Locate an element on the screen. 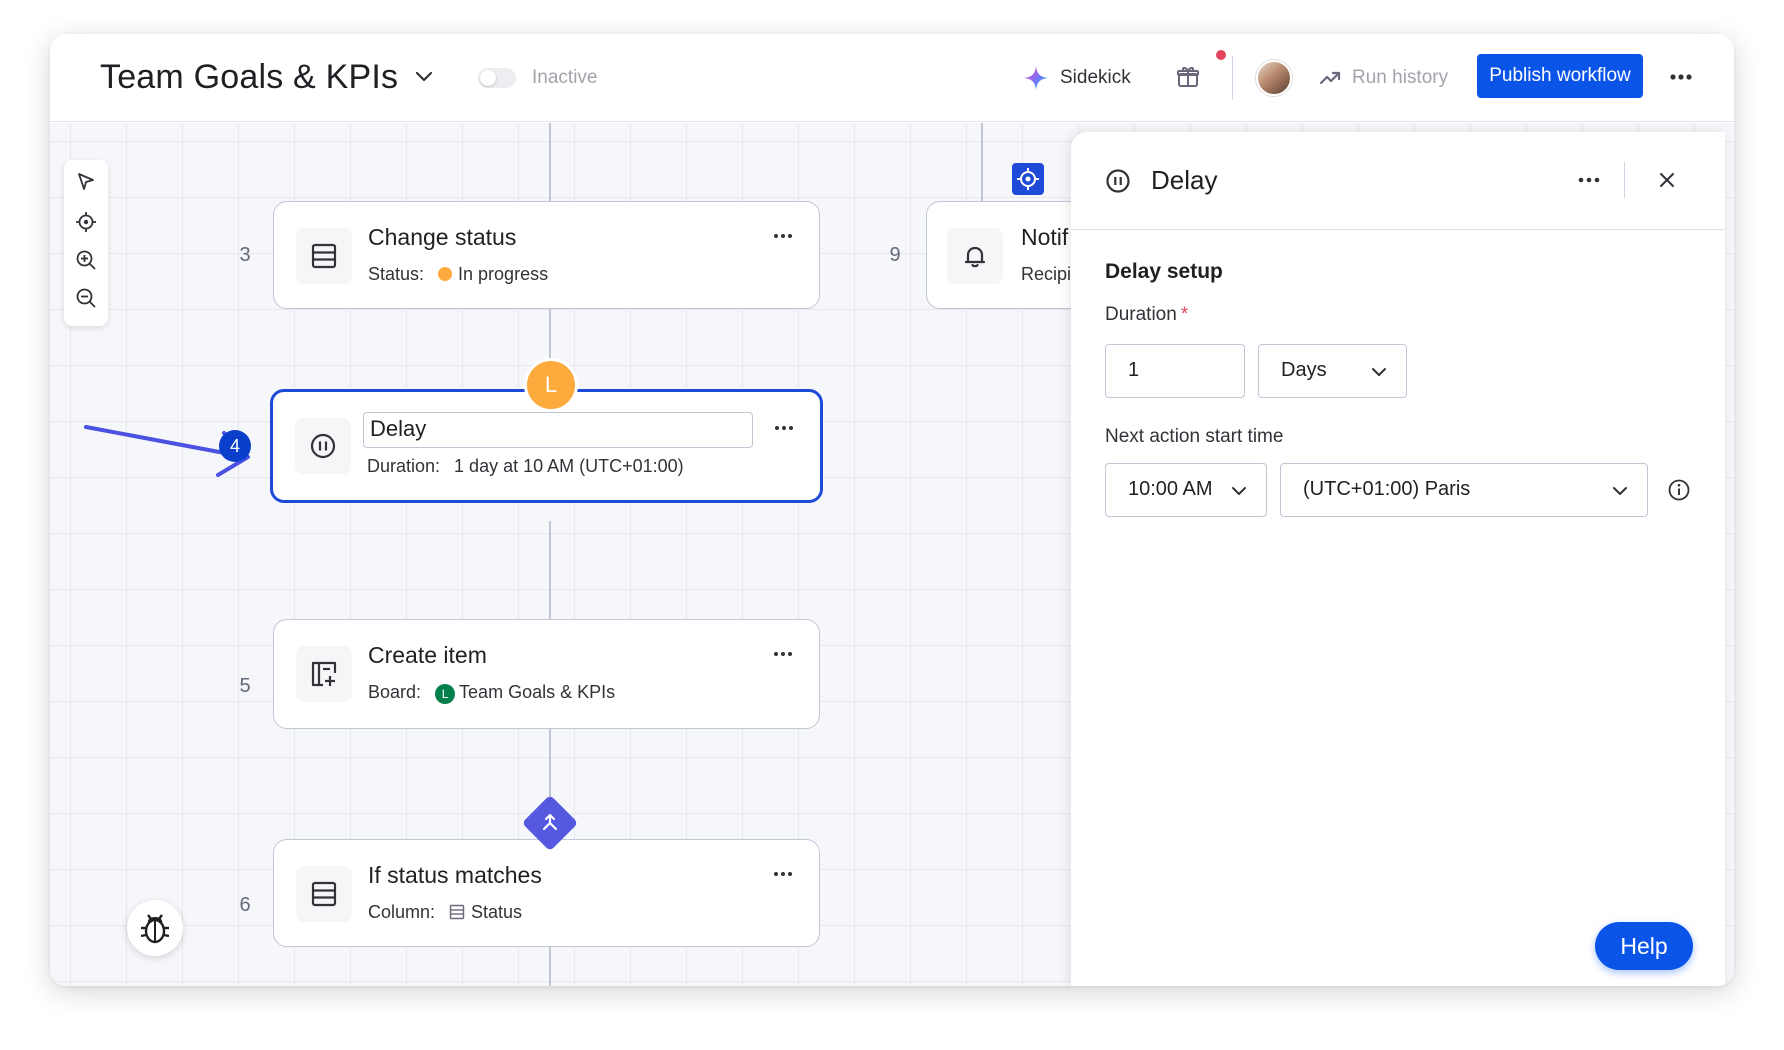 Image resolution: width=1784 pixels, height=1050 pixels. step-name-input: Delay is located at coordinates (558, 430).